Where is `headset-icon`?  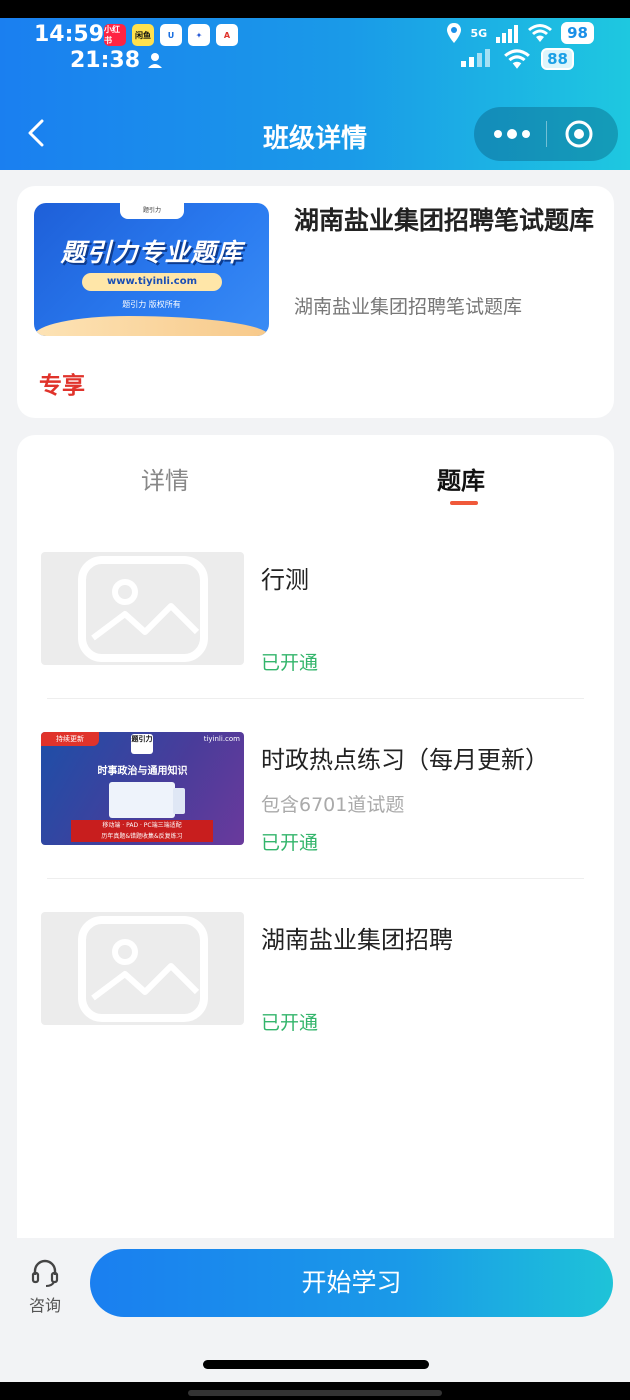 headset-icon is located at coordinates (45, 1273).